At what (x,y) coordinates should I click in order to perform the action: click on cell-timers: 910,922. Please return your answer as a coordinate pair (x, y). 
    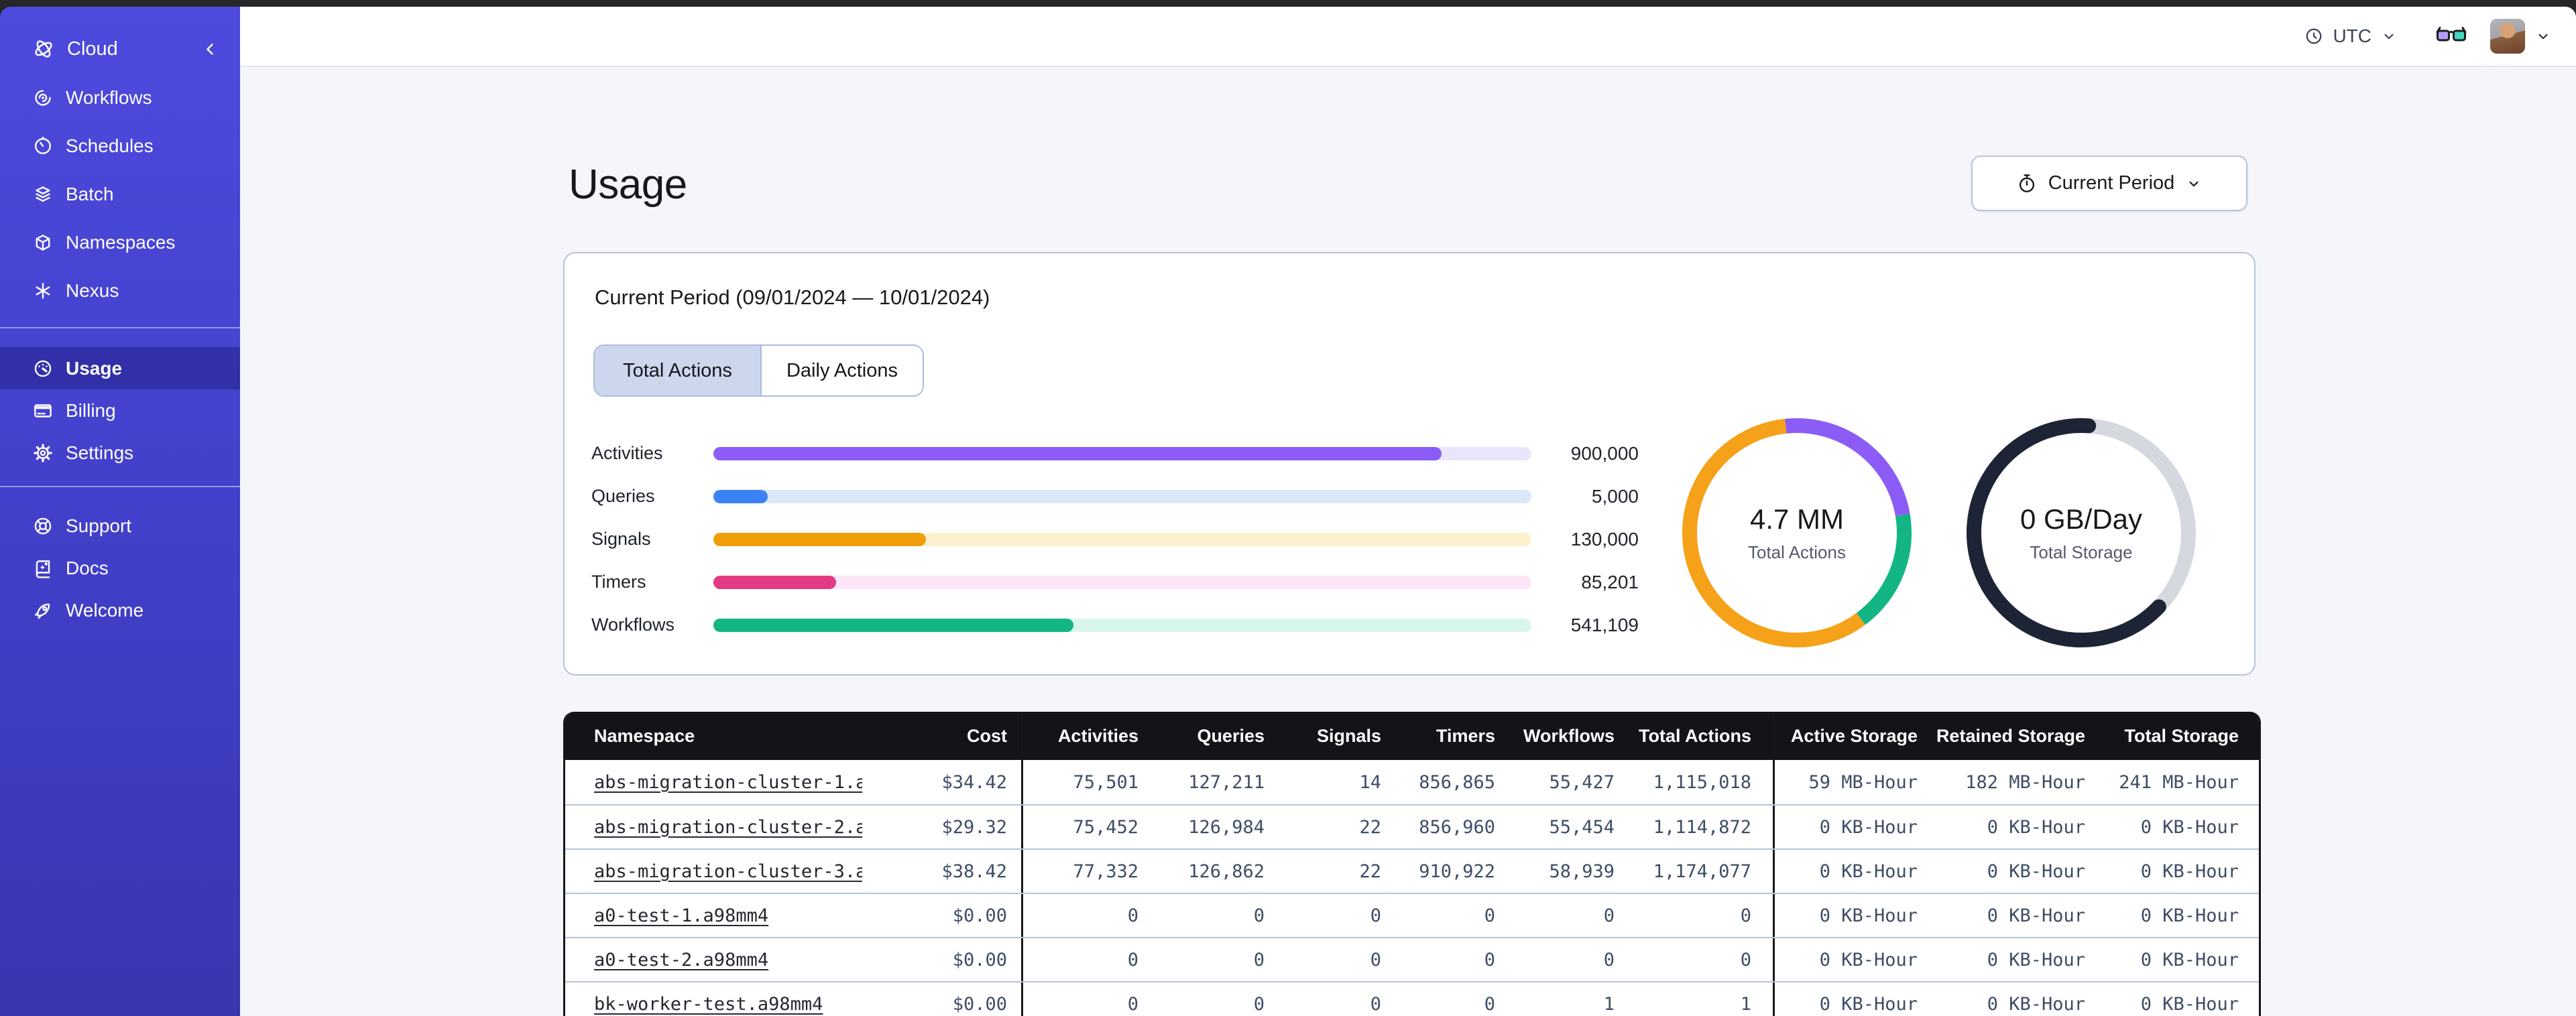
    Looking at the image, I should click on (1457, 872).